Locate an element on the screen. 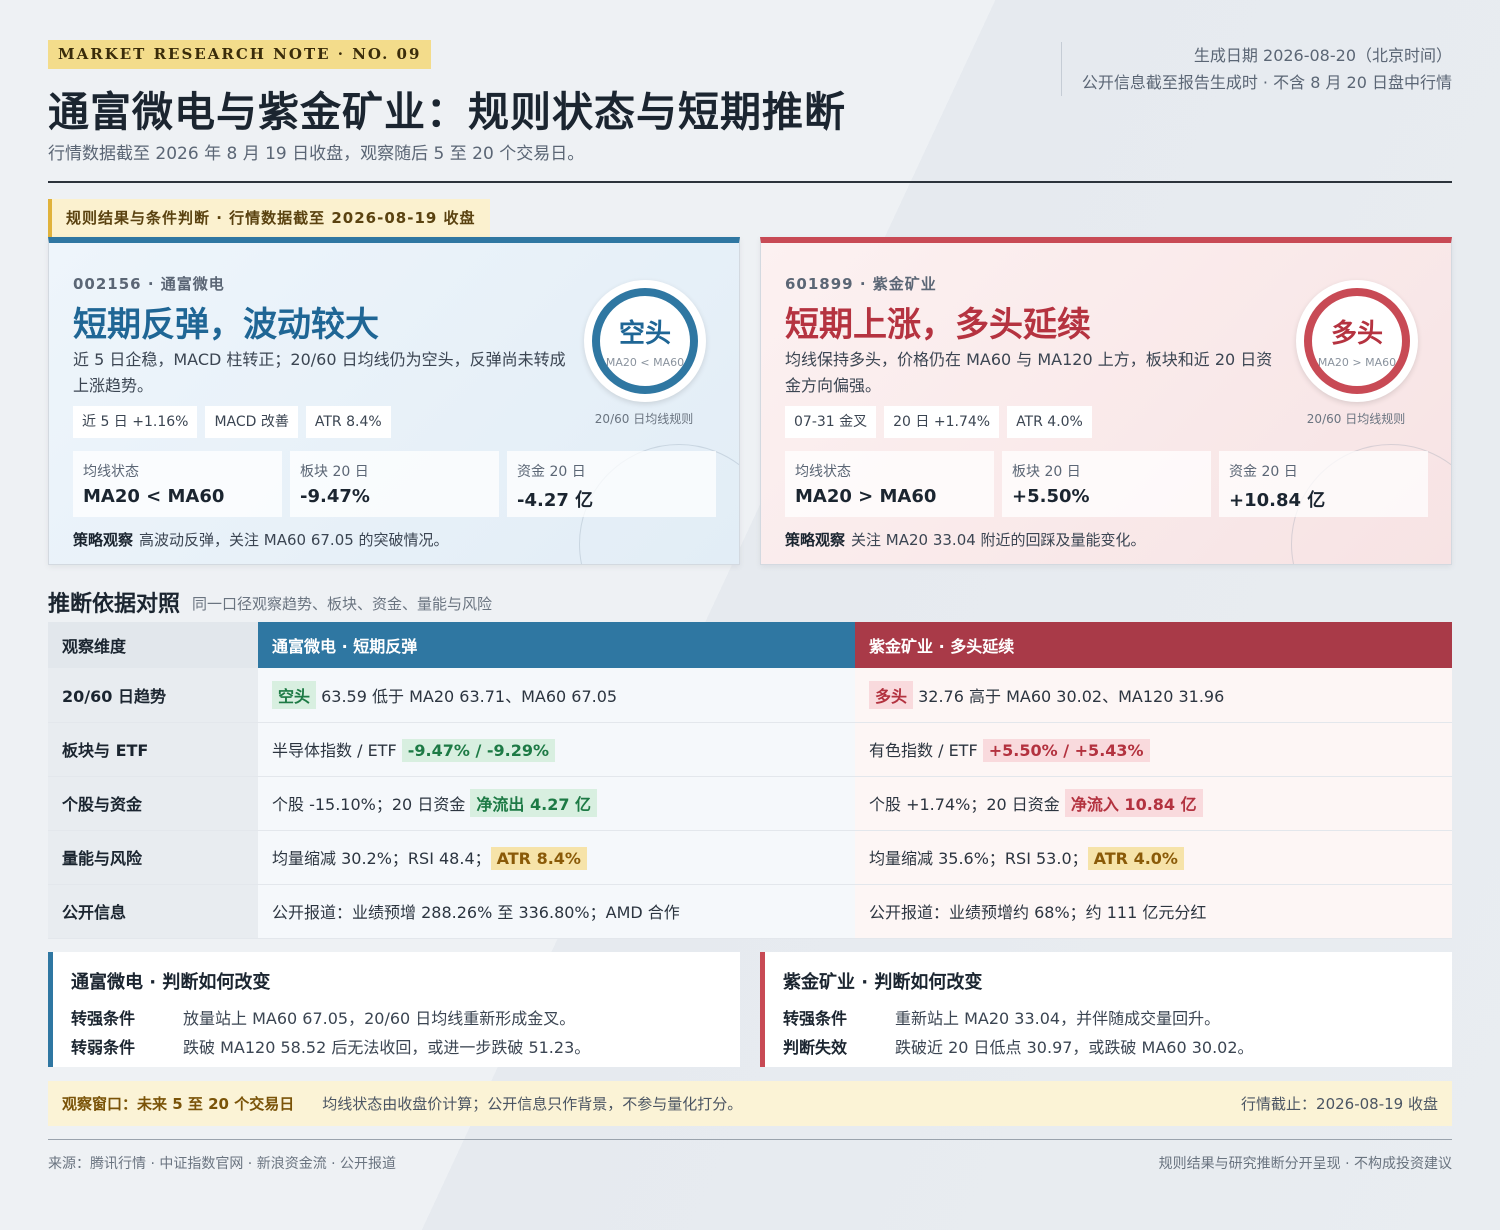 The height and width of the screenshot is (1230, 1500). cell-text: 个股 -15.10%；20 日资金 is located at coordinates (371, 804).